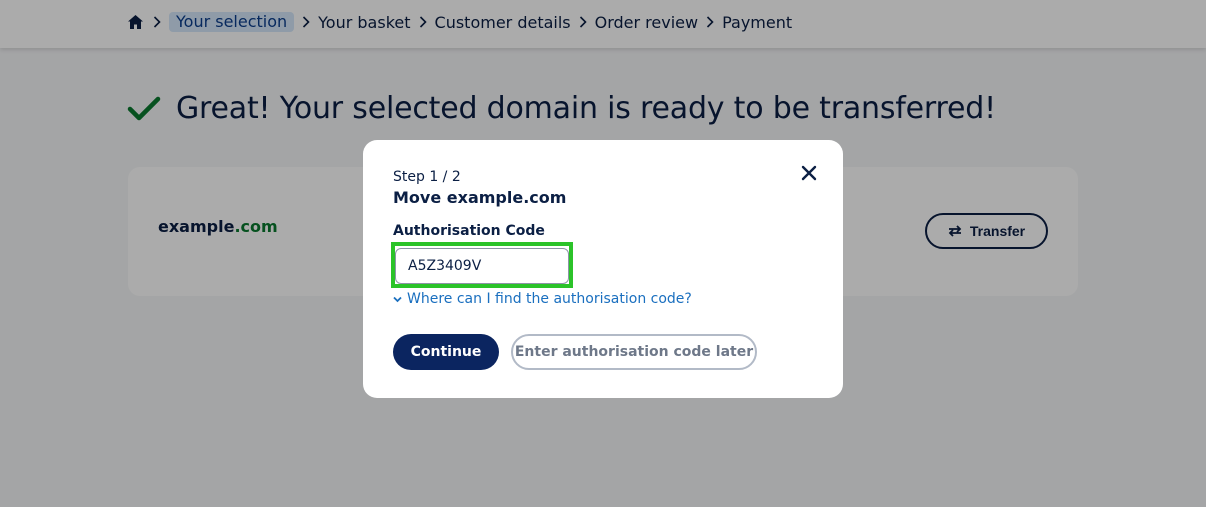 Image resolution: width=1206 pixels, height=507 pixels. I want to click on auth-code-label: Authorisation Code, so click(469, 231).